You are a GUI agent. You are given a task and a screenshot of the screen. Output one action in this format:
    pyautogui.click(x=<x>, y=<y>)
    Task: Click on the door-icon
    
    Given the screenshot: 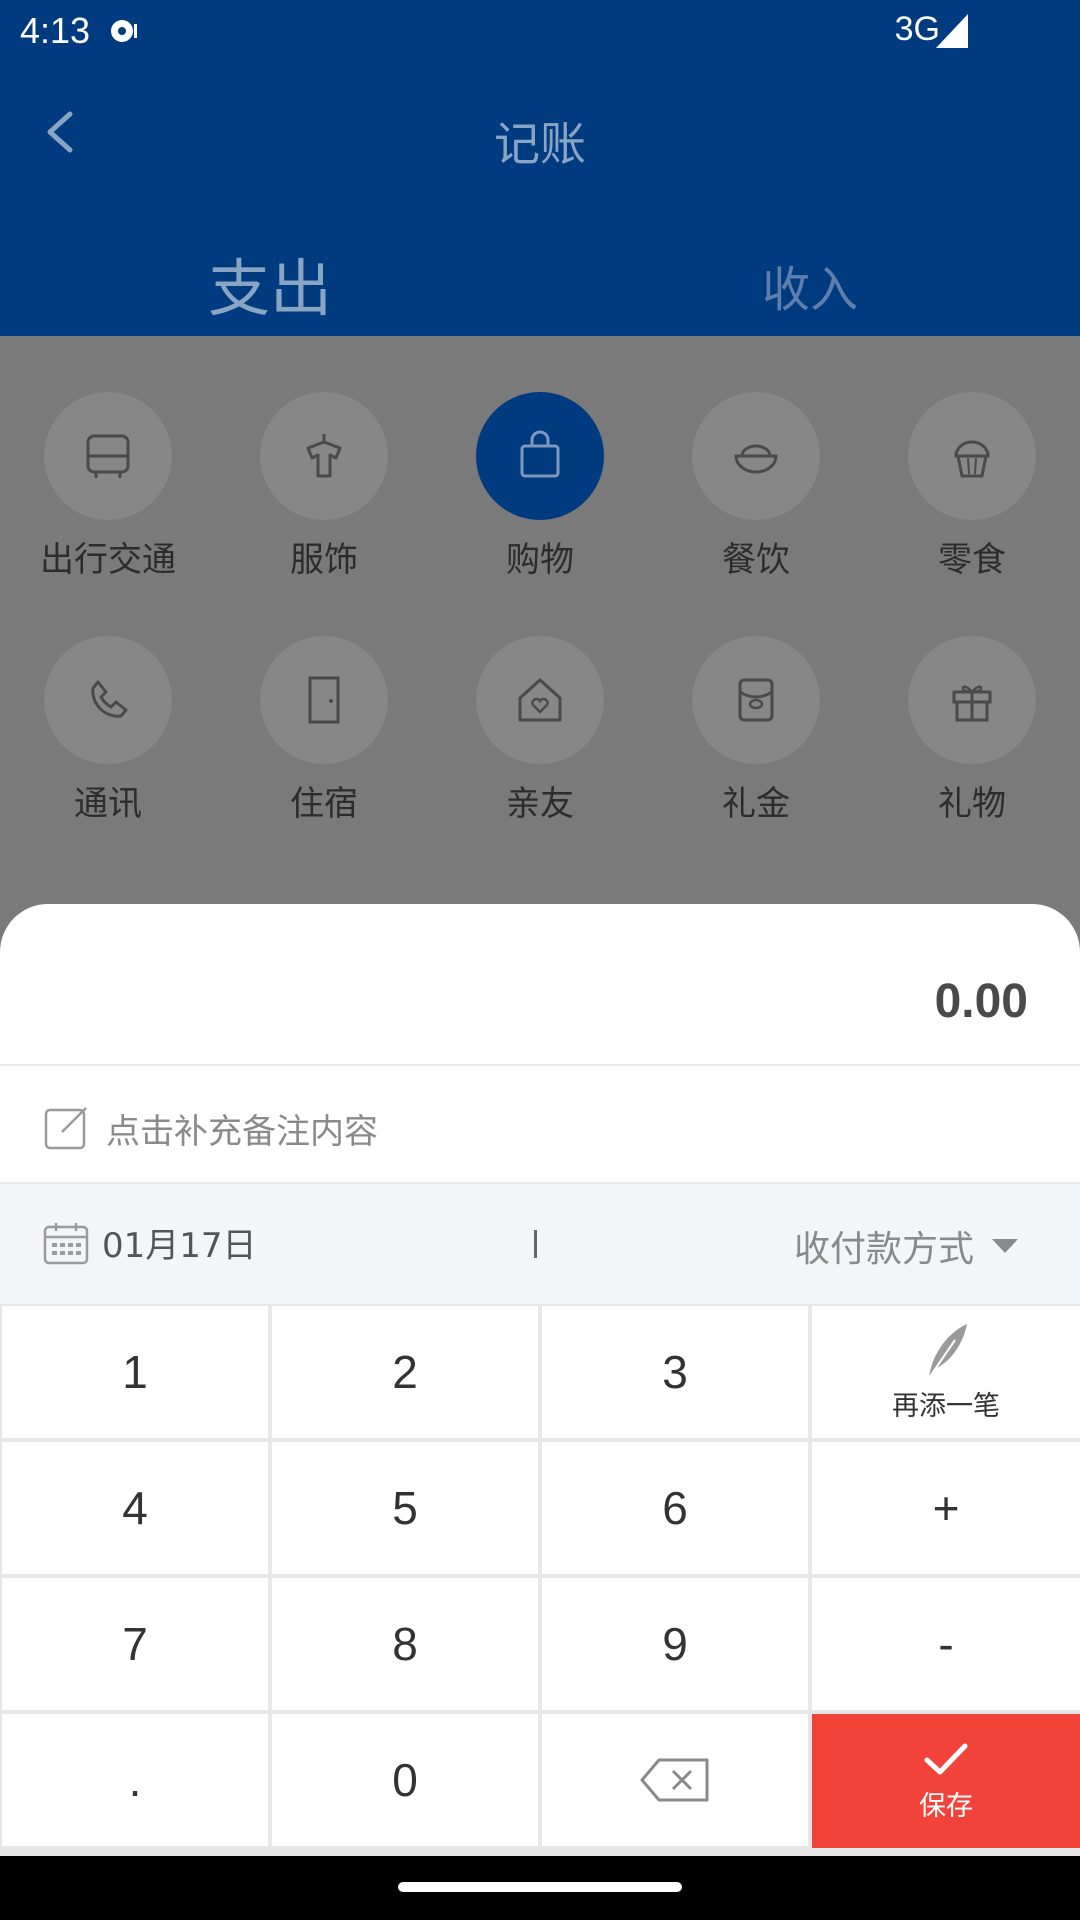 What is the action you would take?
    pyautogui.click(x=324, y=700)
    